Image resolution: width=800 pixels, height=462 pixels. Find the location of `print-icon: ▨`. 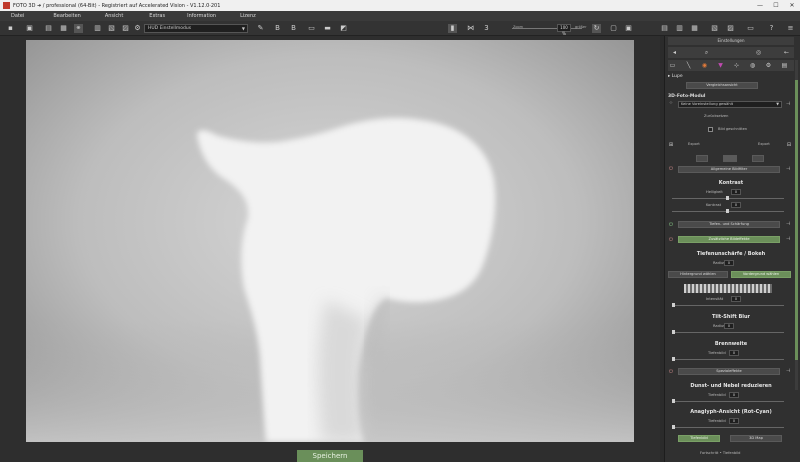

print-icon: ▨ is located at coordinates (125, 28).